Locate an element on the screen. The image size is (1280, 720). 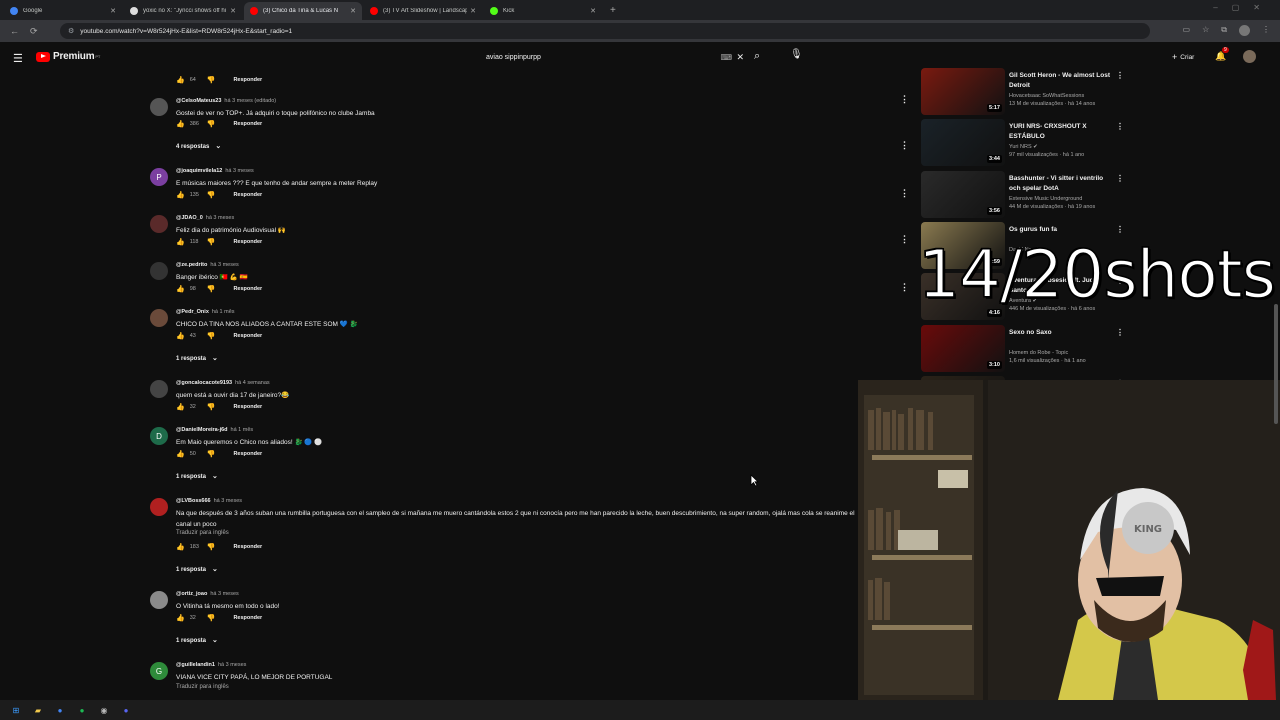
extensions-icon: ⧉ is located at coordinates (1224, 30).